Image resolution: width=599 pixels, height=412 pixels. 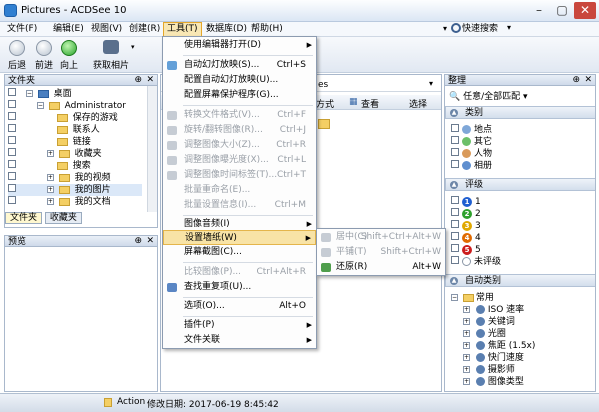 I want to click on menu-exposure: 调整图像曝光度(X)... Ctrl+L, so click(x=239, y=160).